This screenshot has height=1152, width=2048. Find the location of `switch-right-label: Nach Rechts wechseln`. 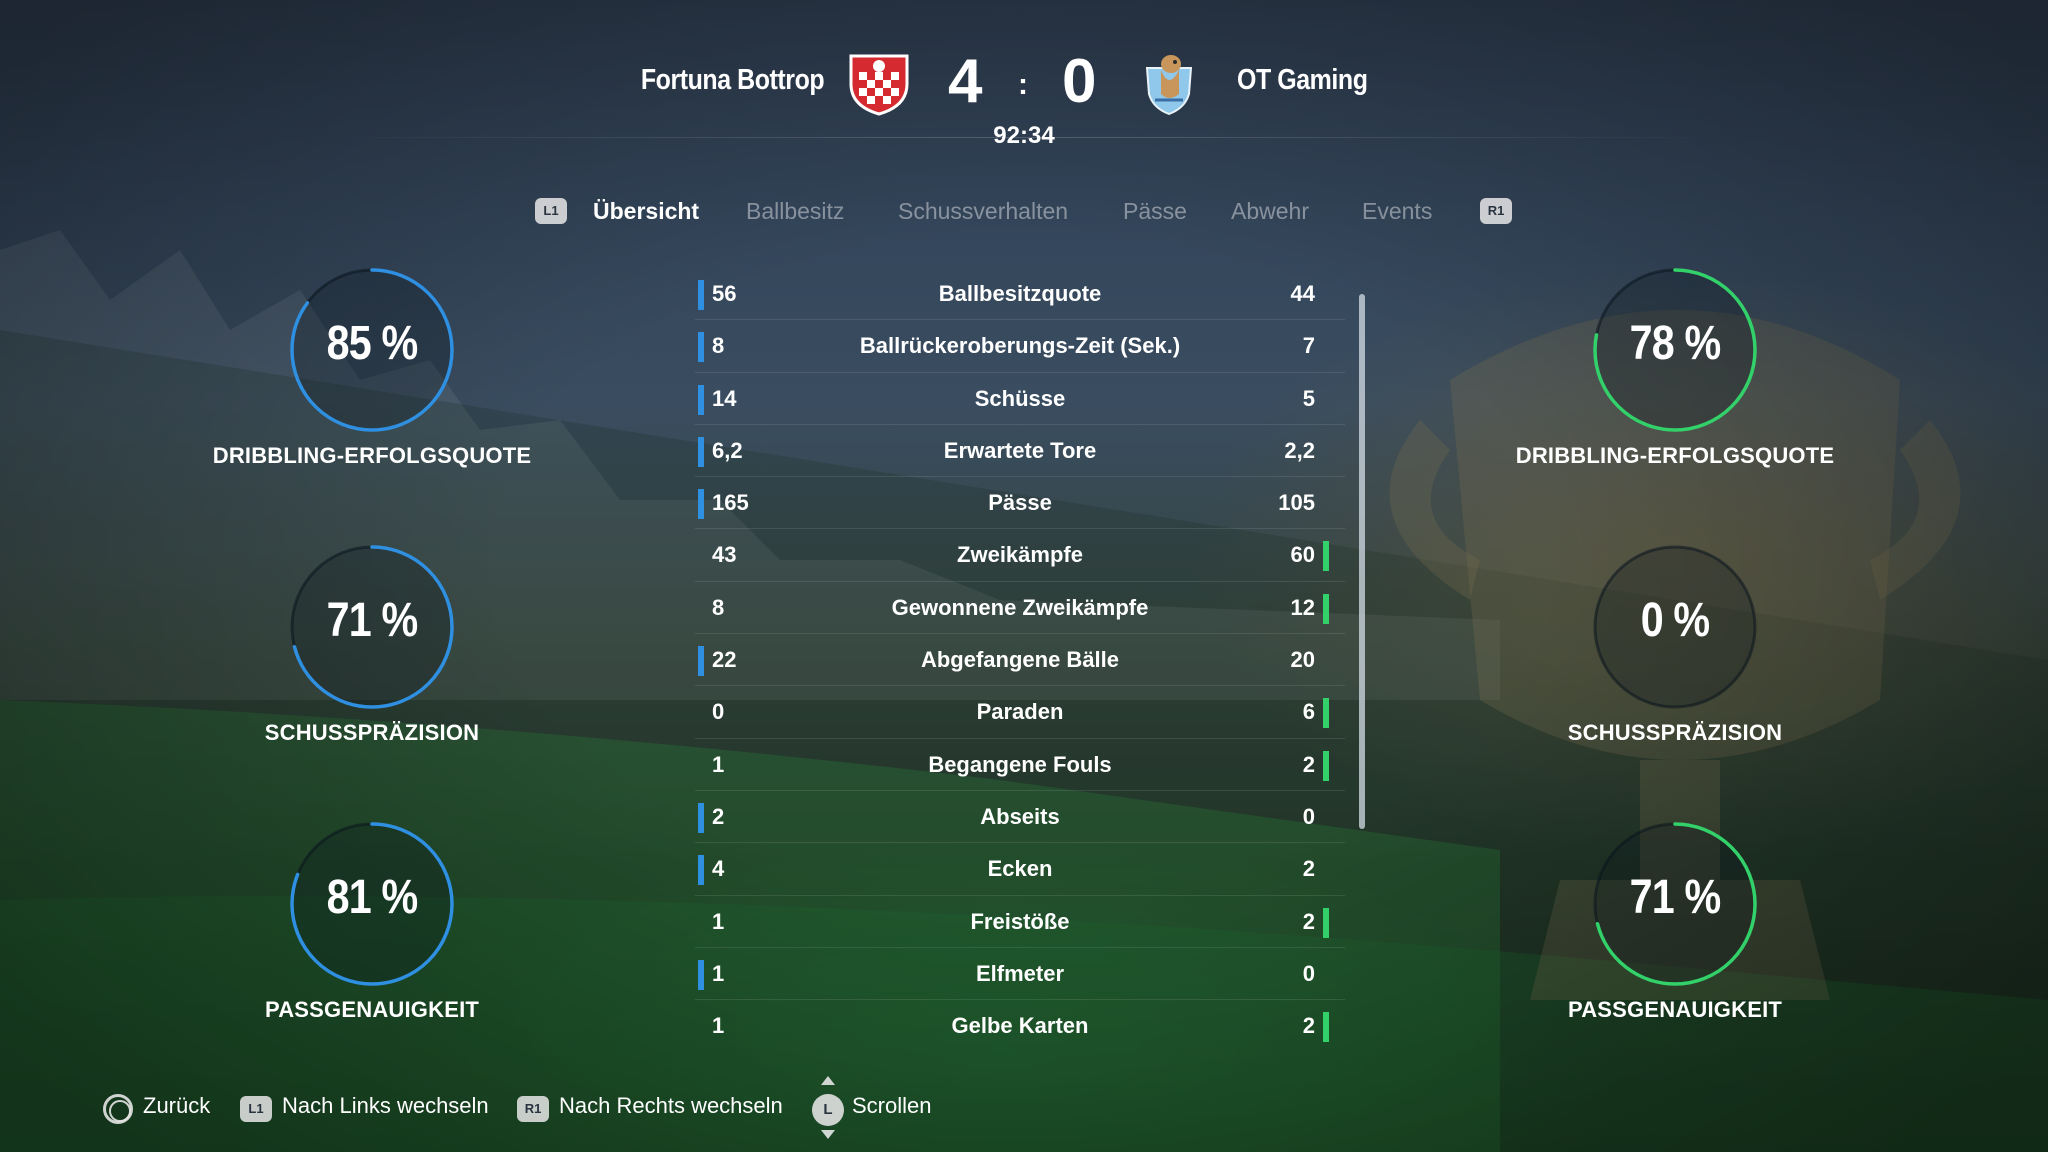

switch-right-label: Nach Rechts wechseln is located at coordinates (671, 1105).